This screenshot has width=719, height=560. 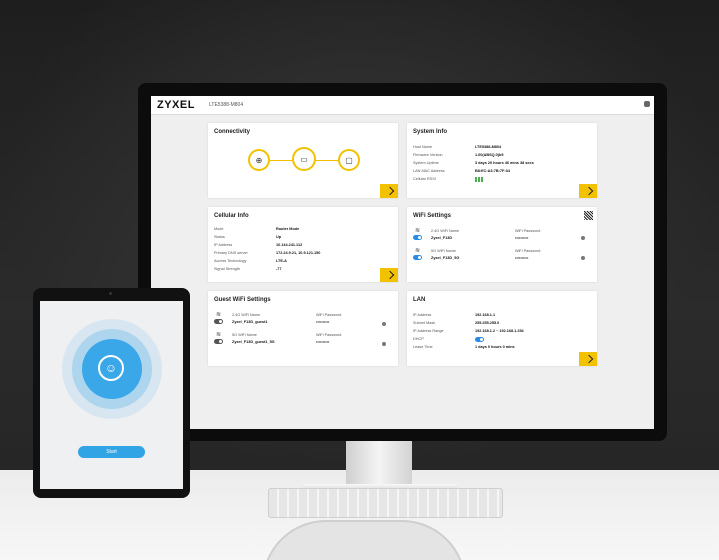 What do you see at coordinates (242, 300) in the screenshot?
I see `card-title: Guest WiFi Settings` at bounding box center [242, 300].